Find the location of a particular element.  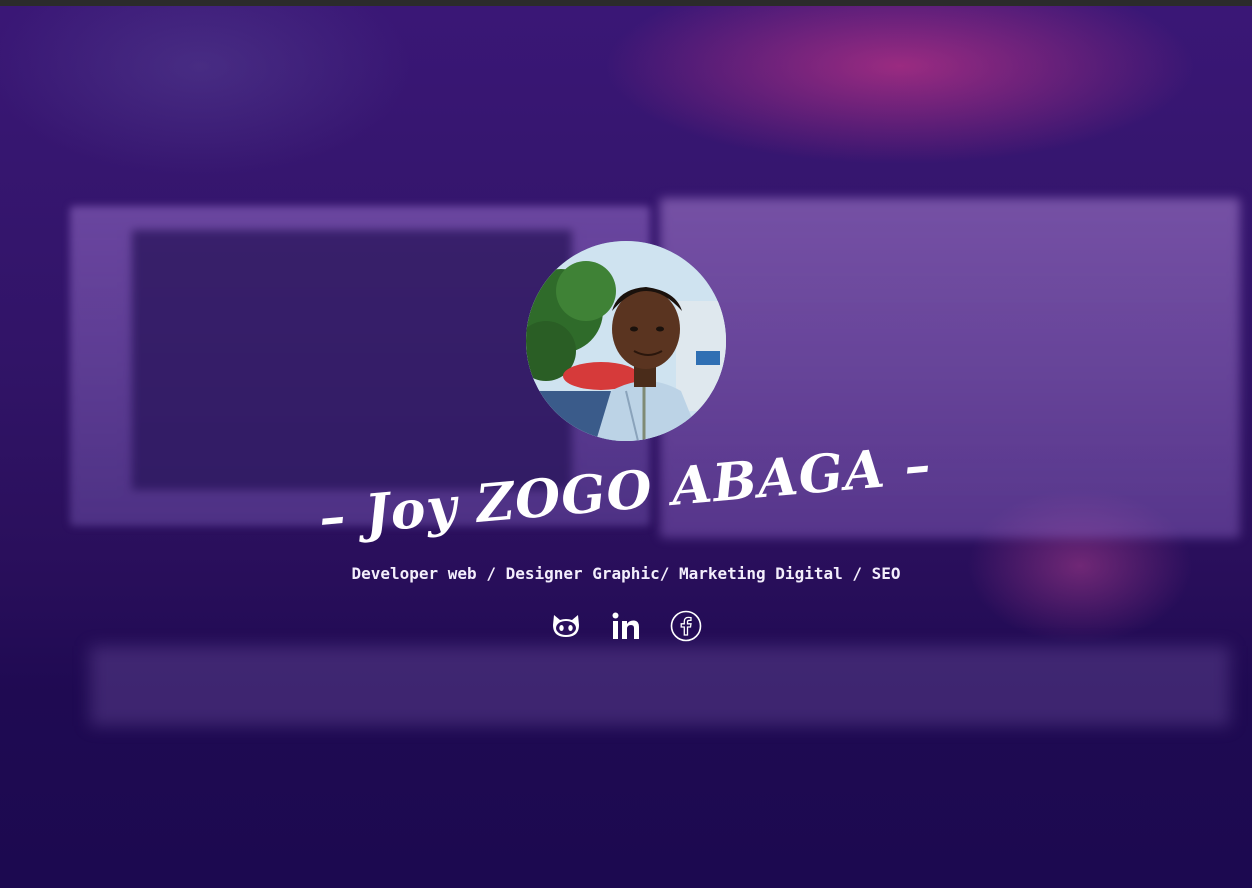

github-link is located at coordinates (566, 626).